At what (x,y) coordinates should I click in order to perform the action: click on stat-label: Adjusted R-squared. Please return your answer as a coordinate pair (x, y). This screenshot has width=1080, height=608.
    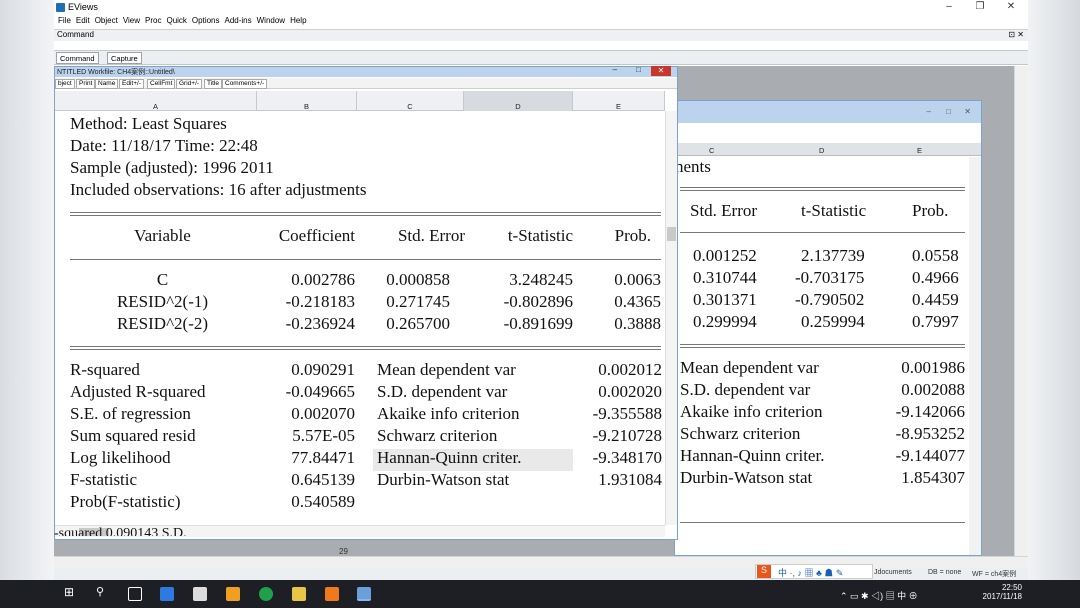
    Looking at the image, I should click on (138, 391).